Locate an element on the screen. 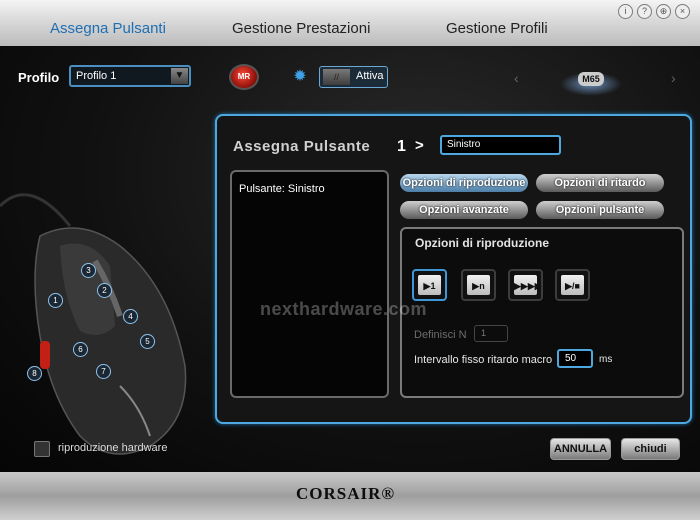 The width and height of the screenshot is (700, 520). play-n-icon: ▶n is located at coordinates (478, 285).